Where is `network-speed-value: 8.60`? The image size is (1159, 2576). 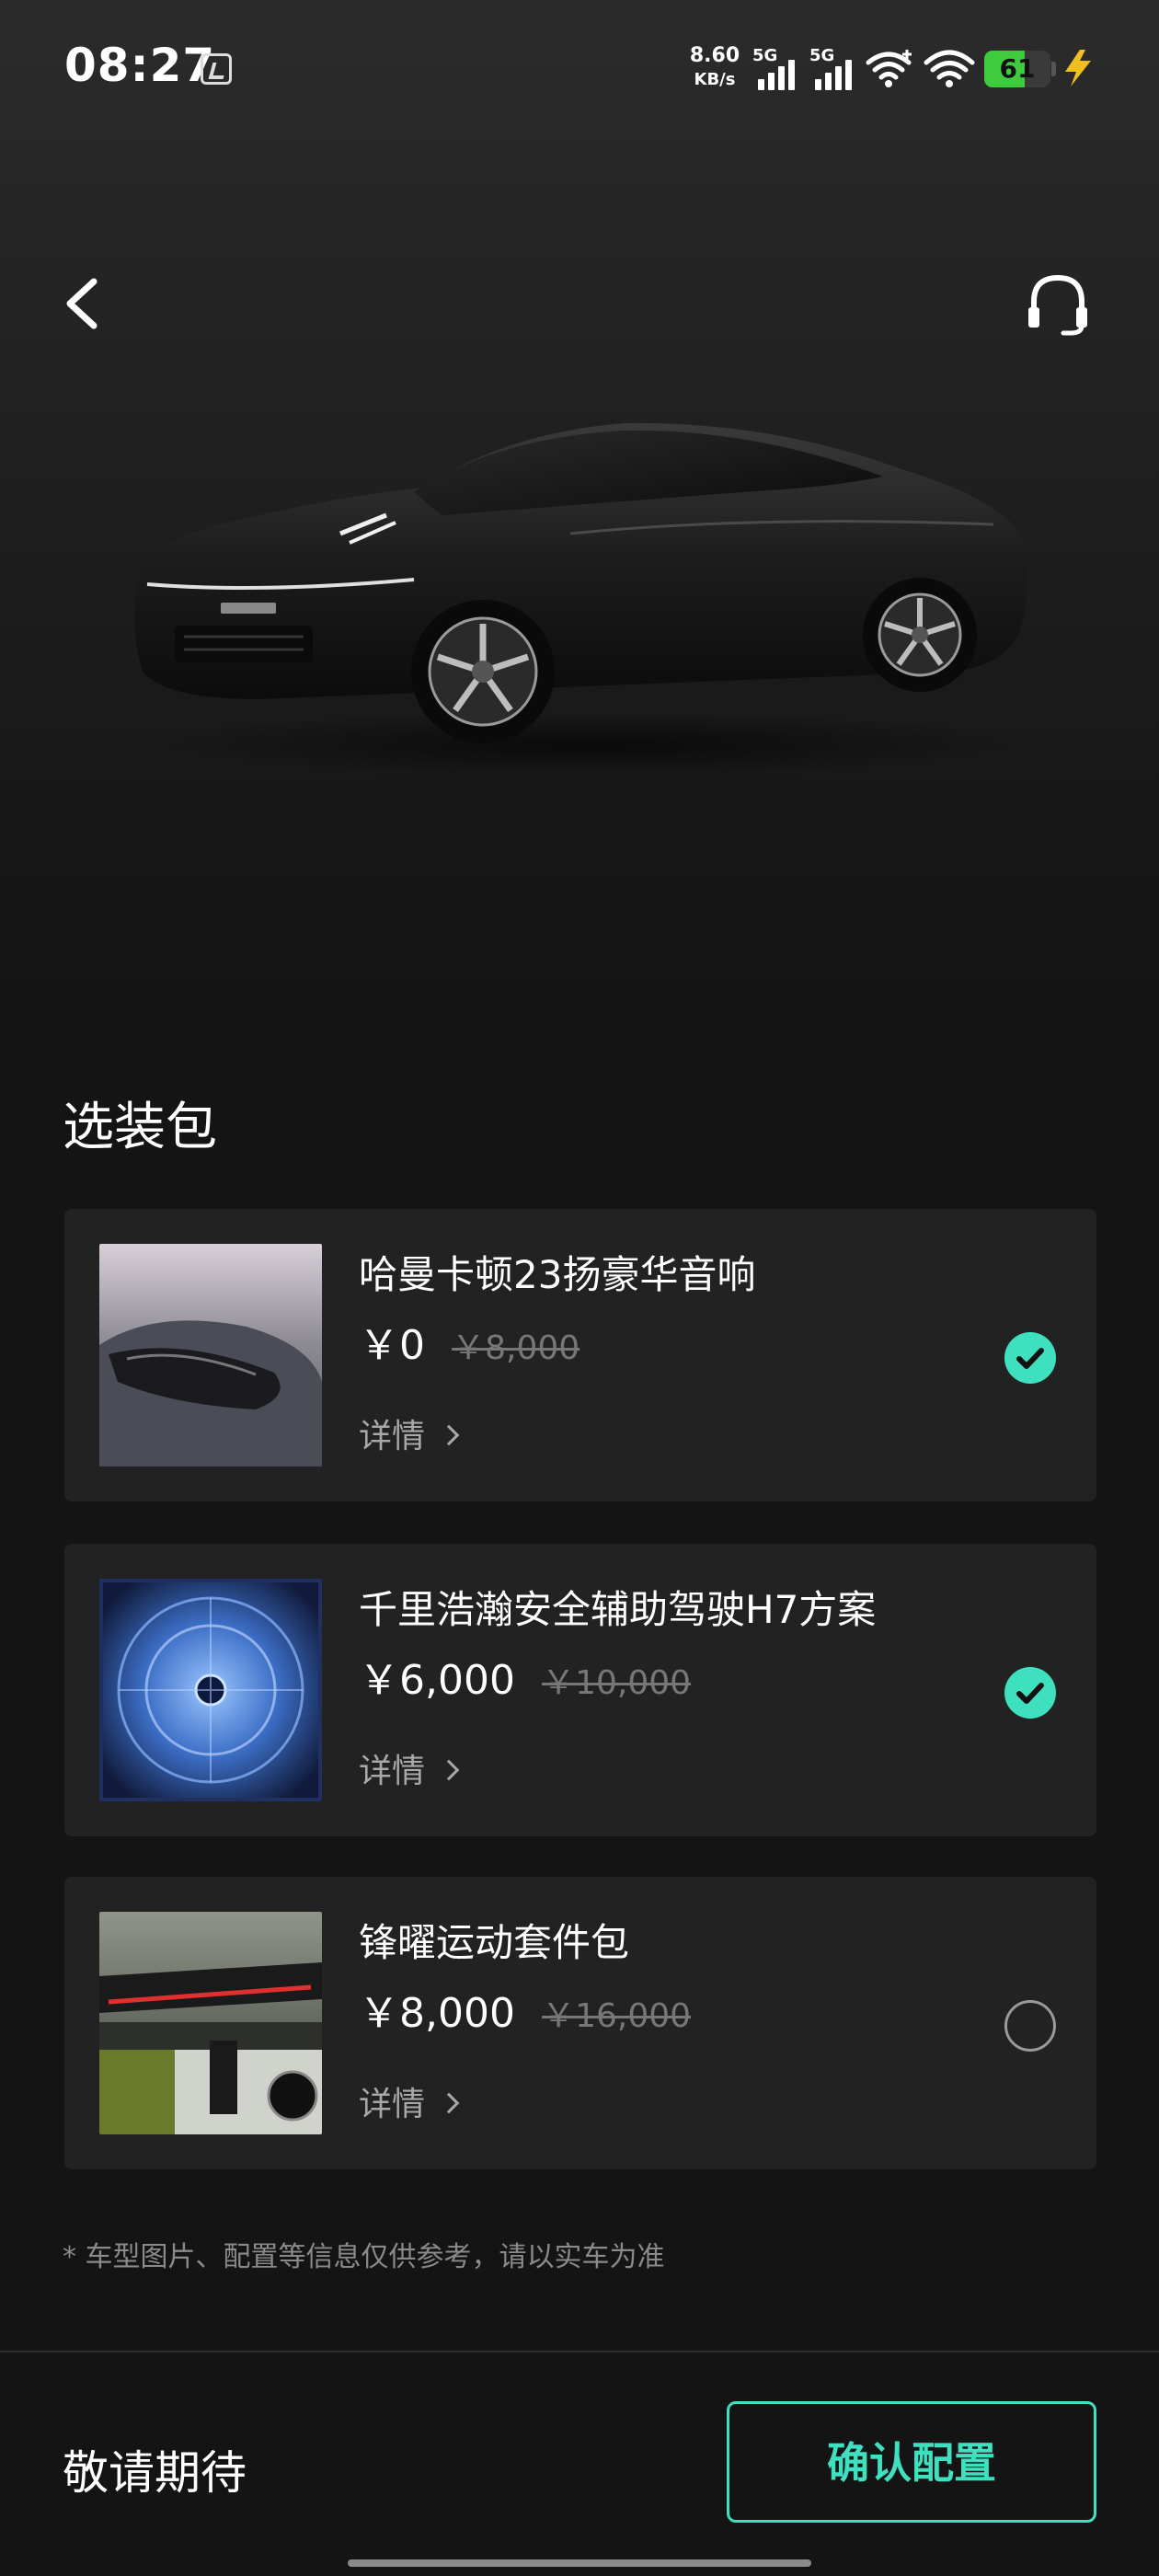
network-speed-value: 8.60 is located at coordinates (714, 55).